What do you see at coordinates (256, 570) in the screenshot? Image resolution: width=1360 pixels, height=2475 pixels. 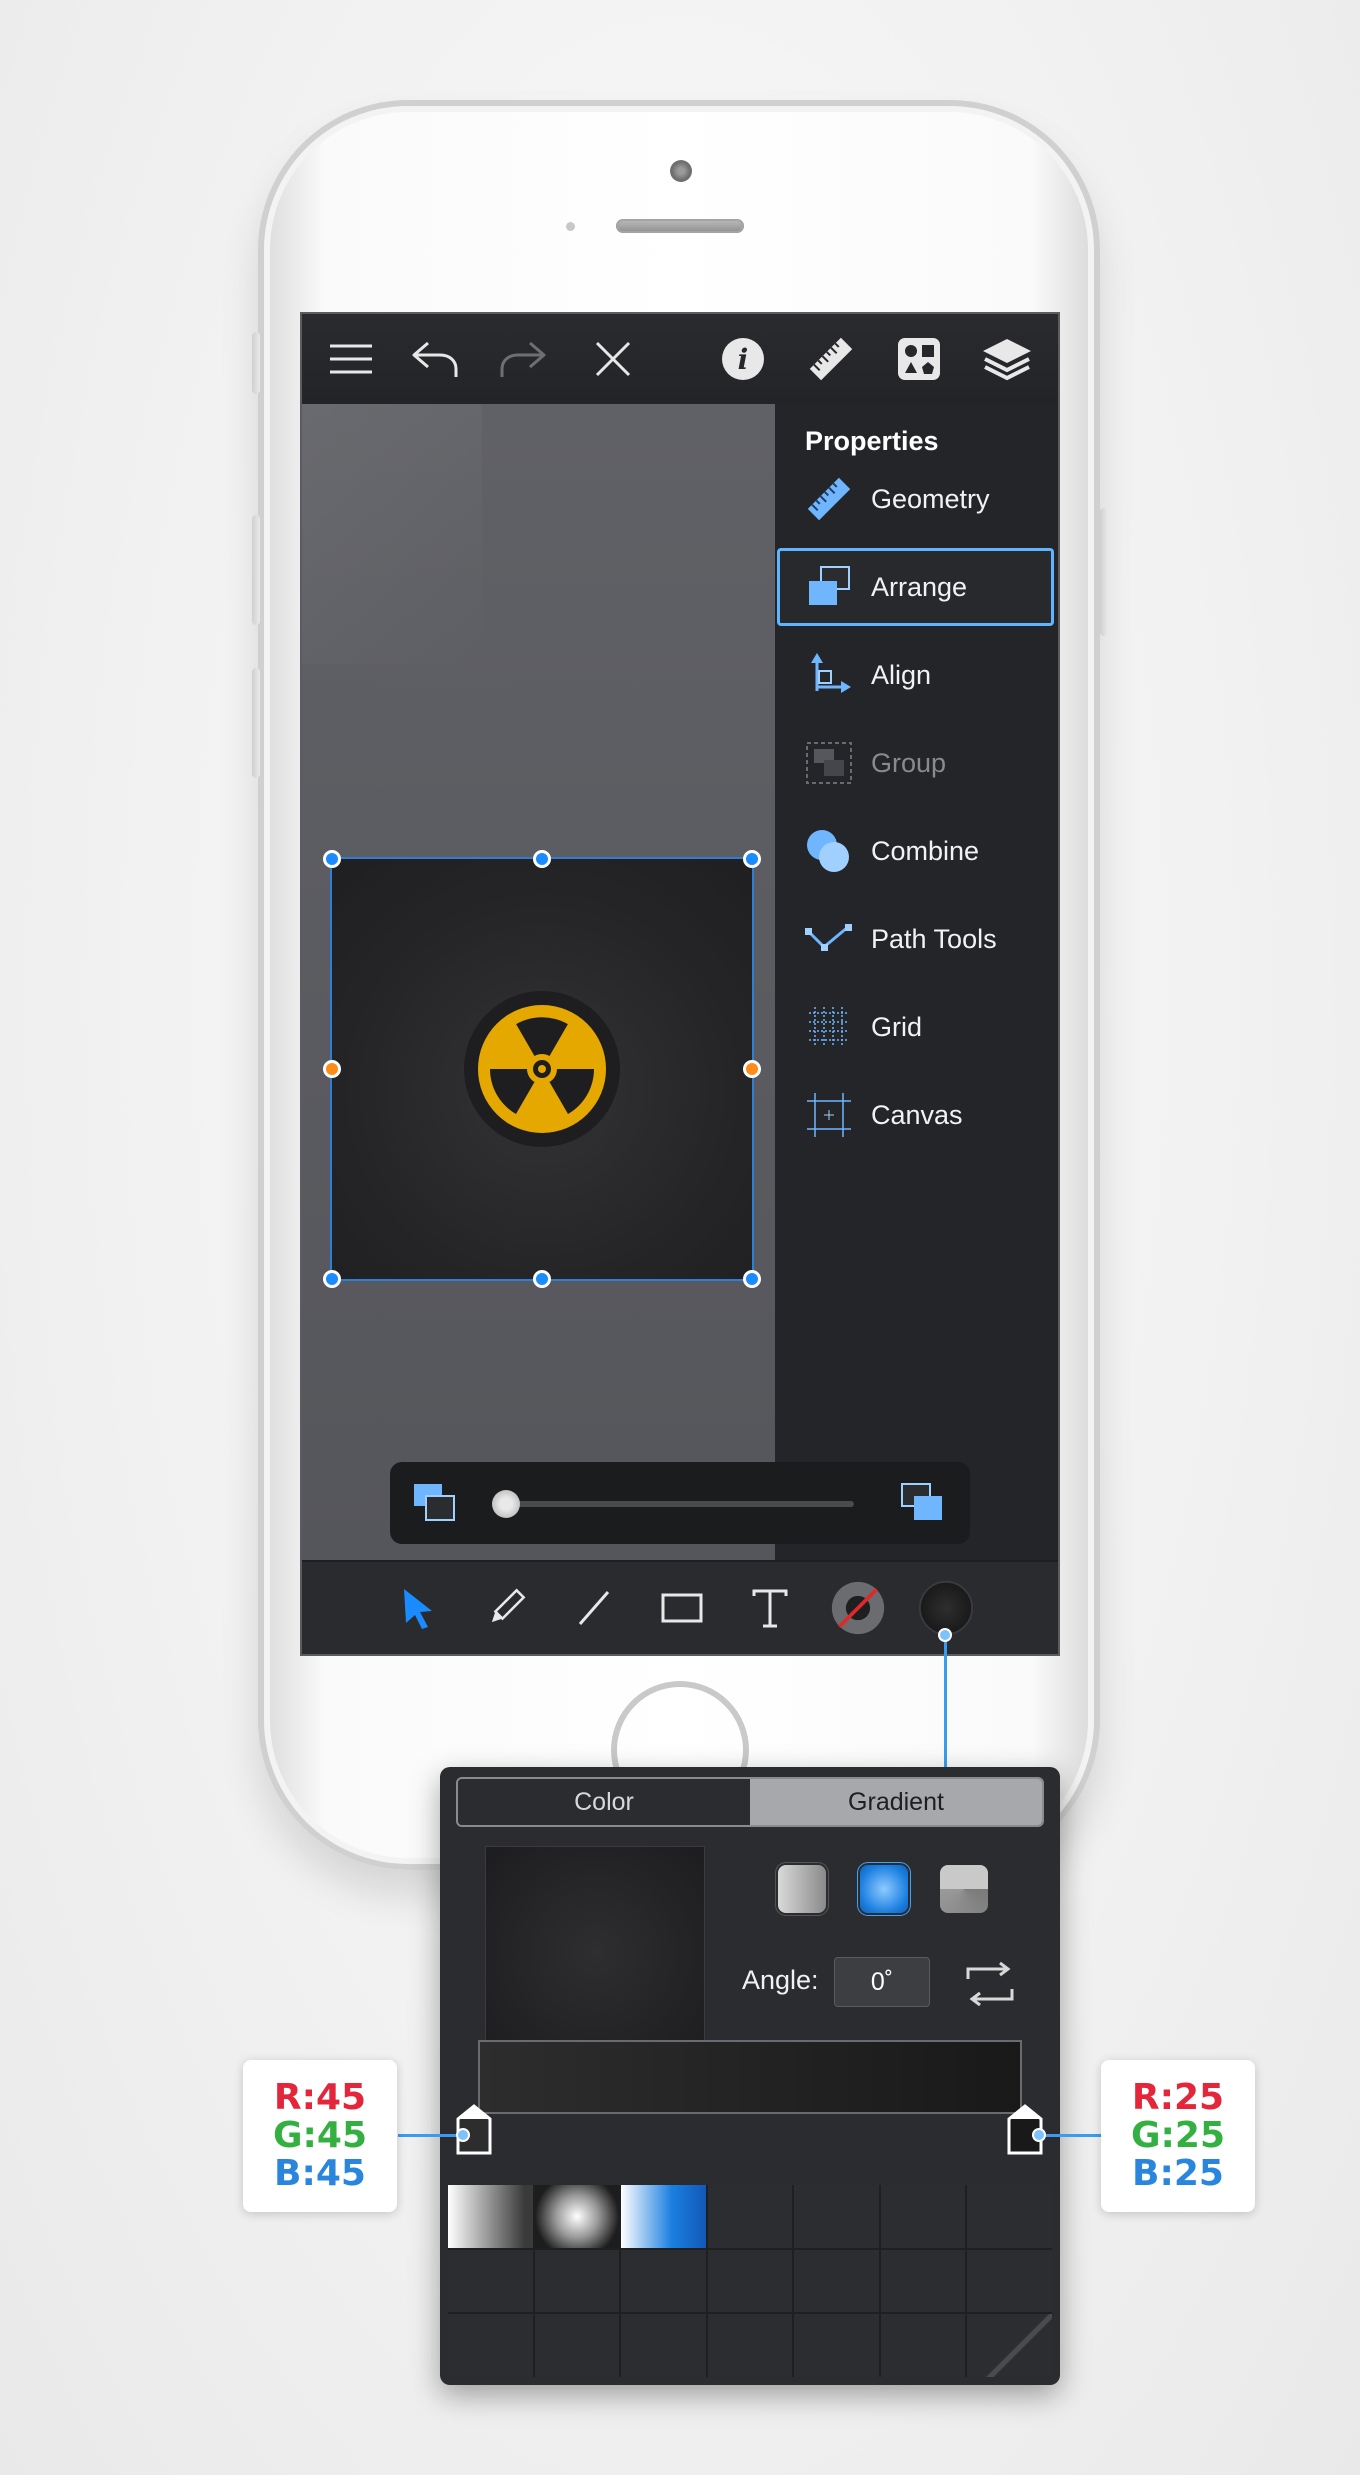 I see `volume-up-button` at bounding box center [256, 570].